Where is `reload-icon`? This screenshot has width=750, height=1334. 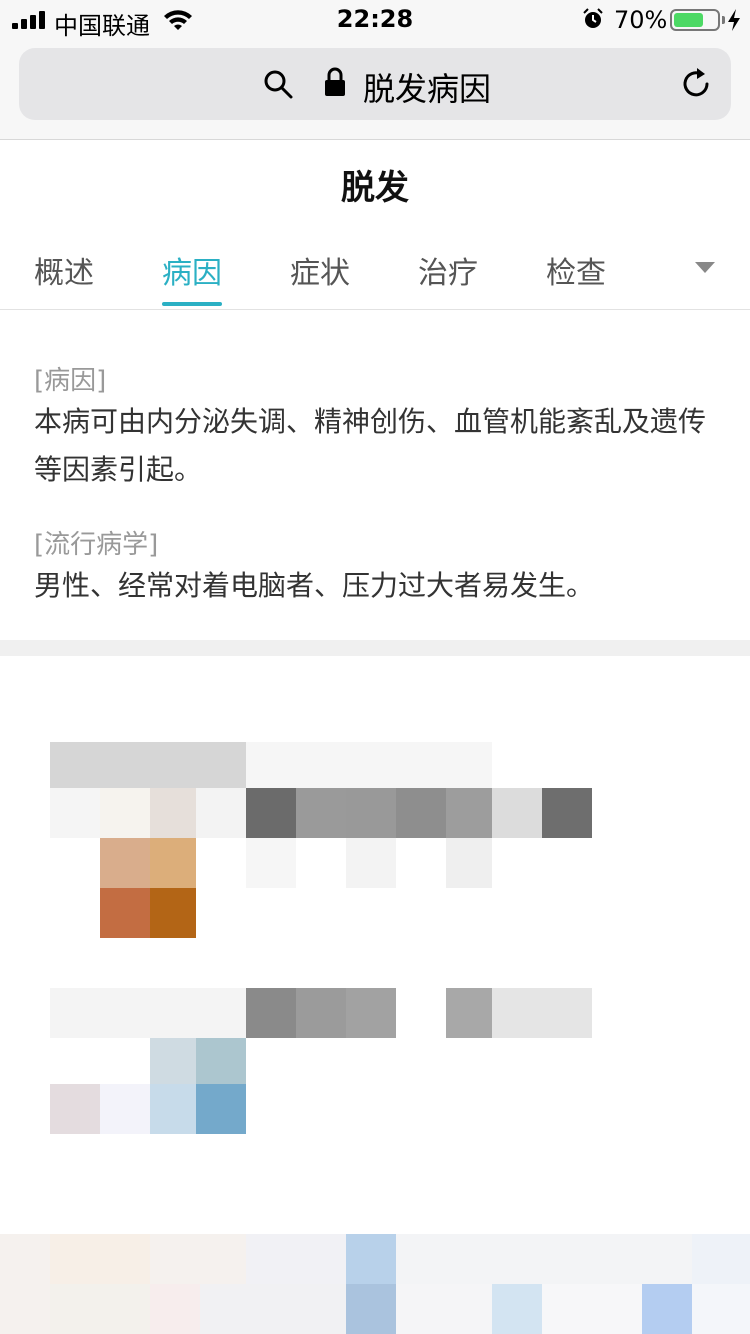
reload-icon is located at coordinates (697, 84).